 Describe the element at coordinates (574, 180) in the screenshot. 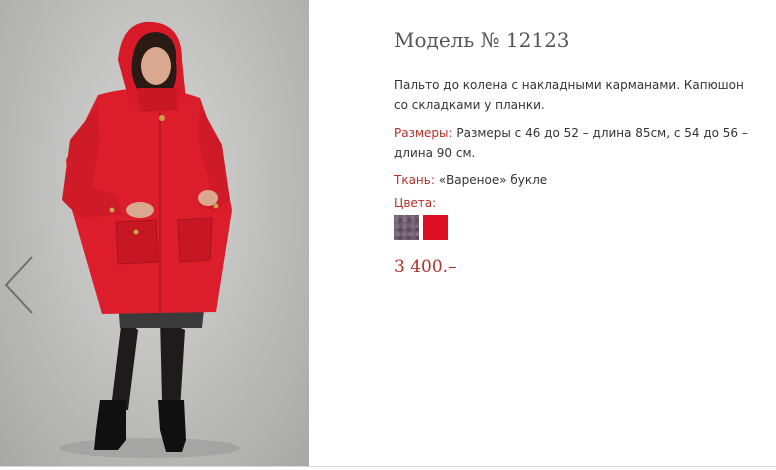

I see `fabric-row: Ткань: «Вареное» букле` at that location.